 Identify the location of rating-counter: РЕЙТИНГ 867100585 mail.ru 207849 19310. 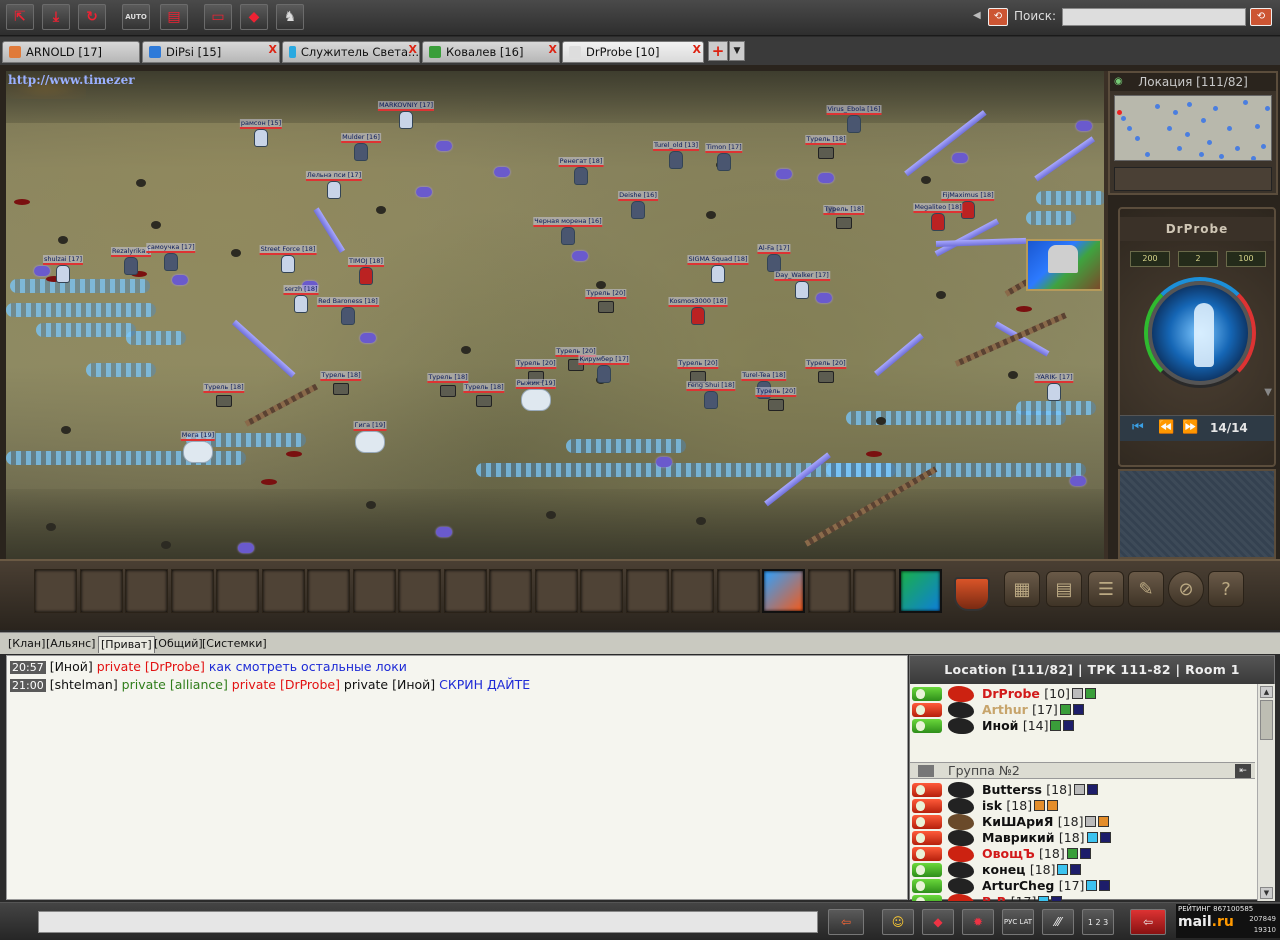
(1228, 921).